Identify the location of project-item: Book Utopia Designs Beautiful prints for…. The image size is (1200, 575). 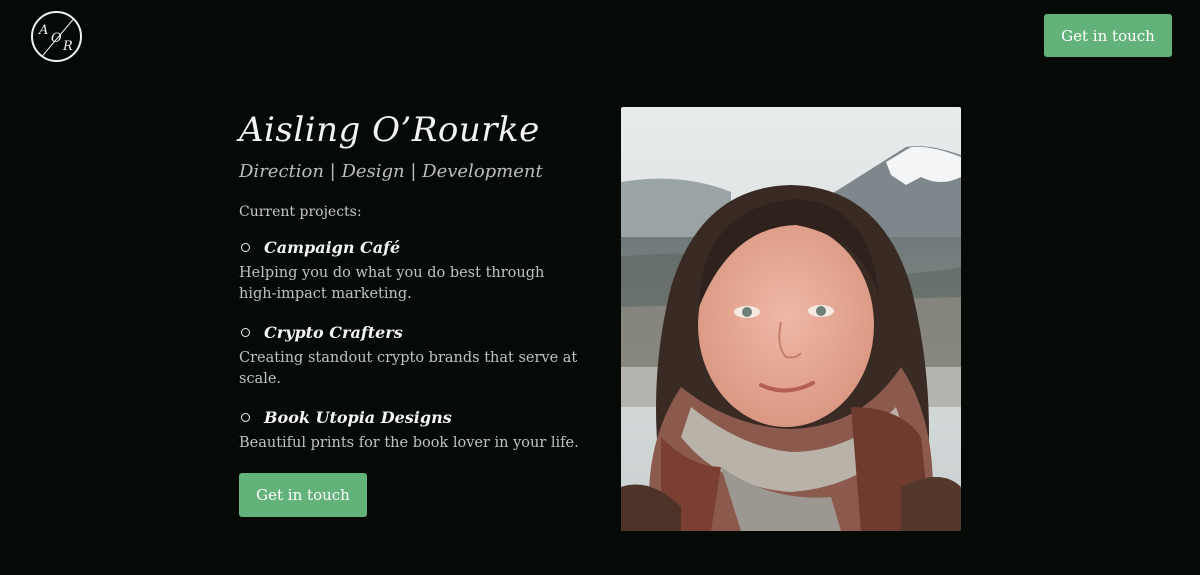
(411, 429).